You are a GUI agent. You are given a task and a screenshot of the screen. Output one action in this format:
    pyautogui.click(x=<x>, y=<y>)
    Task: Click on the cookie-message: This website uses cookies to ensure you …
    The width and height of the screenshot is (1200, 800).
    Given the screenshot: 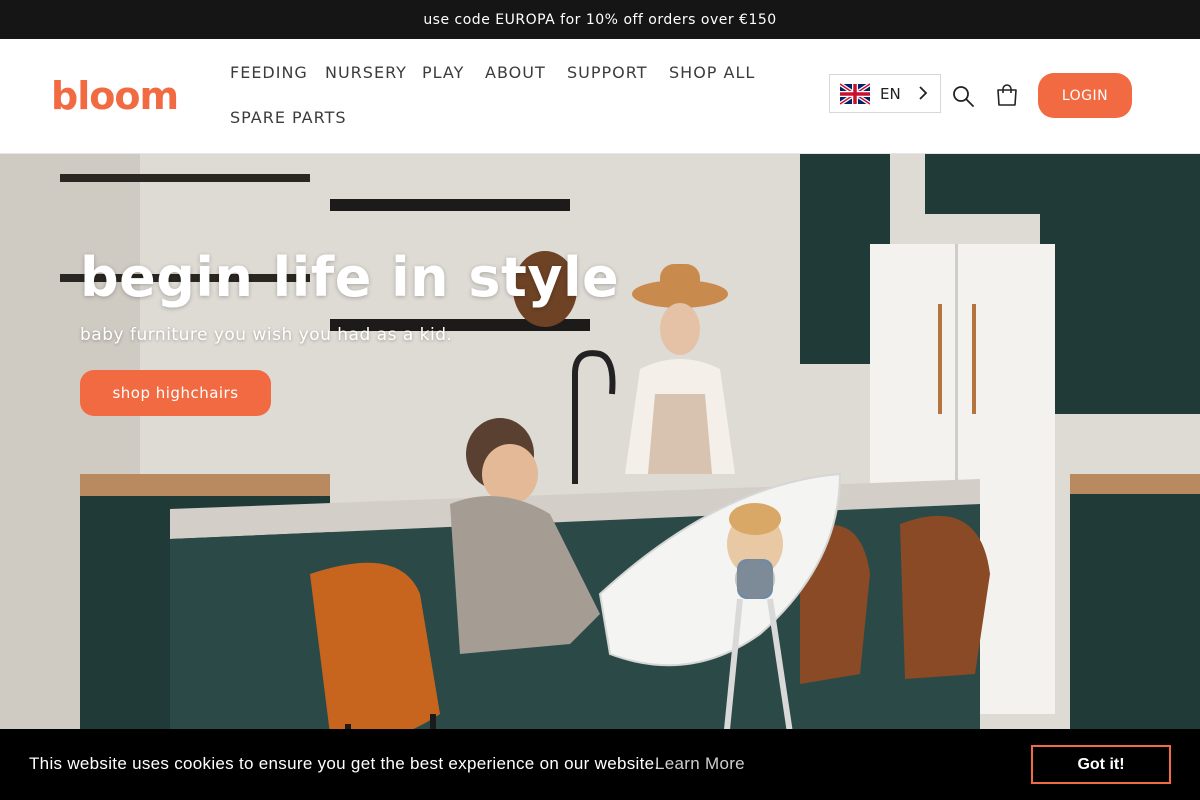 What is the action you would take?
    pyautogui.click(x=344, y=763)
    